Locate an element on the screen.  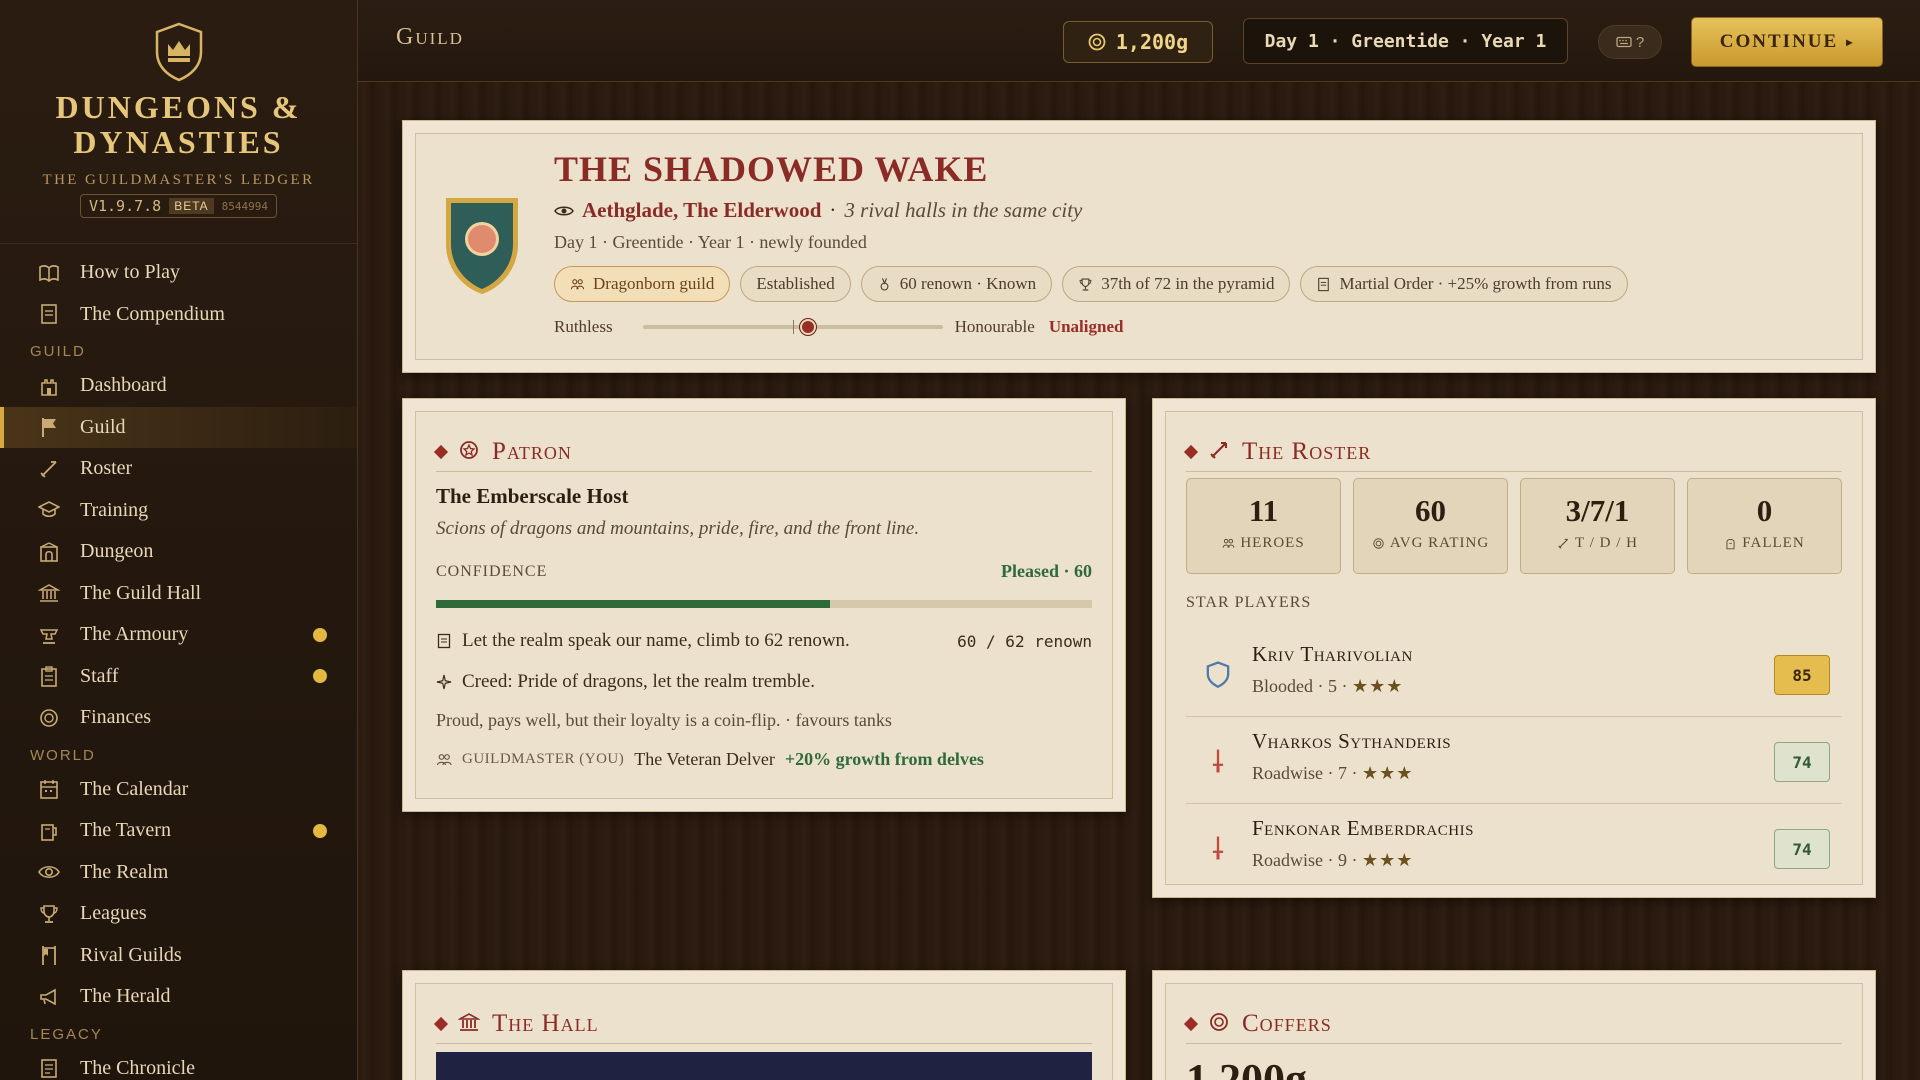
player-row: Kriv Tharivolian Blooded · 5 · ★★★ 85 is located at coordinates (1514, 673).